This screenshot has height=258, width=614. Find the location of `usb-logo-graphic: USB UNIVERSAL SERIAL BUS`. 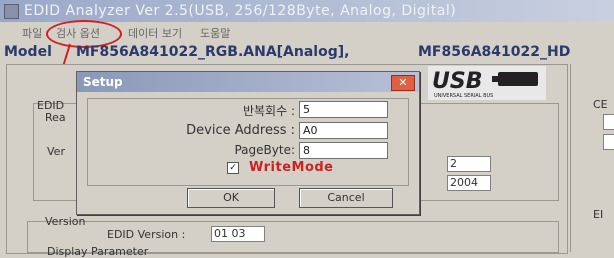

usb-logo-graphic: USB UNIVERSAL SERIAL BUS is located at coordinates (487, 83).